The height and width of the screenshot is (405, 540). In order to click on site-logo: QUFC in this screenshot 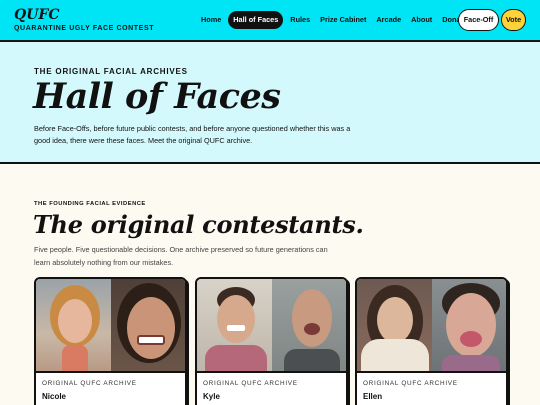, I will do `click(37, 15)`.